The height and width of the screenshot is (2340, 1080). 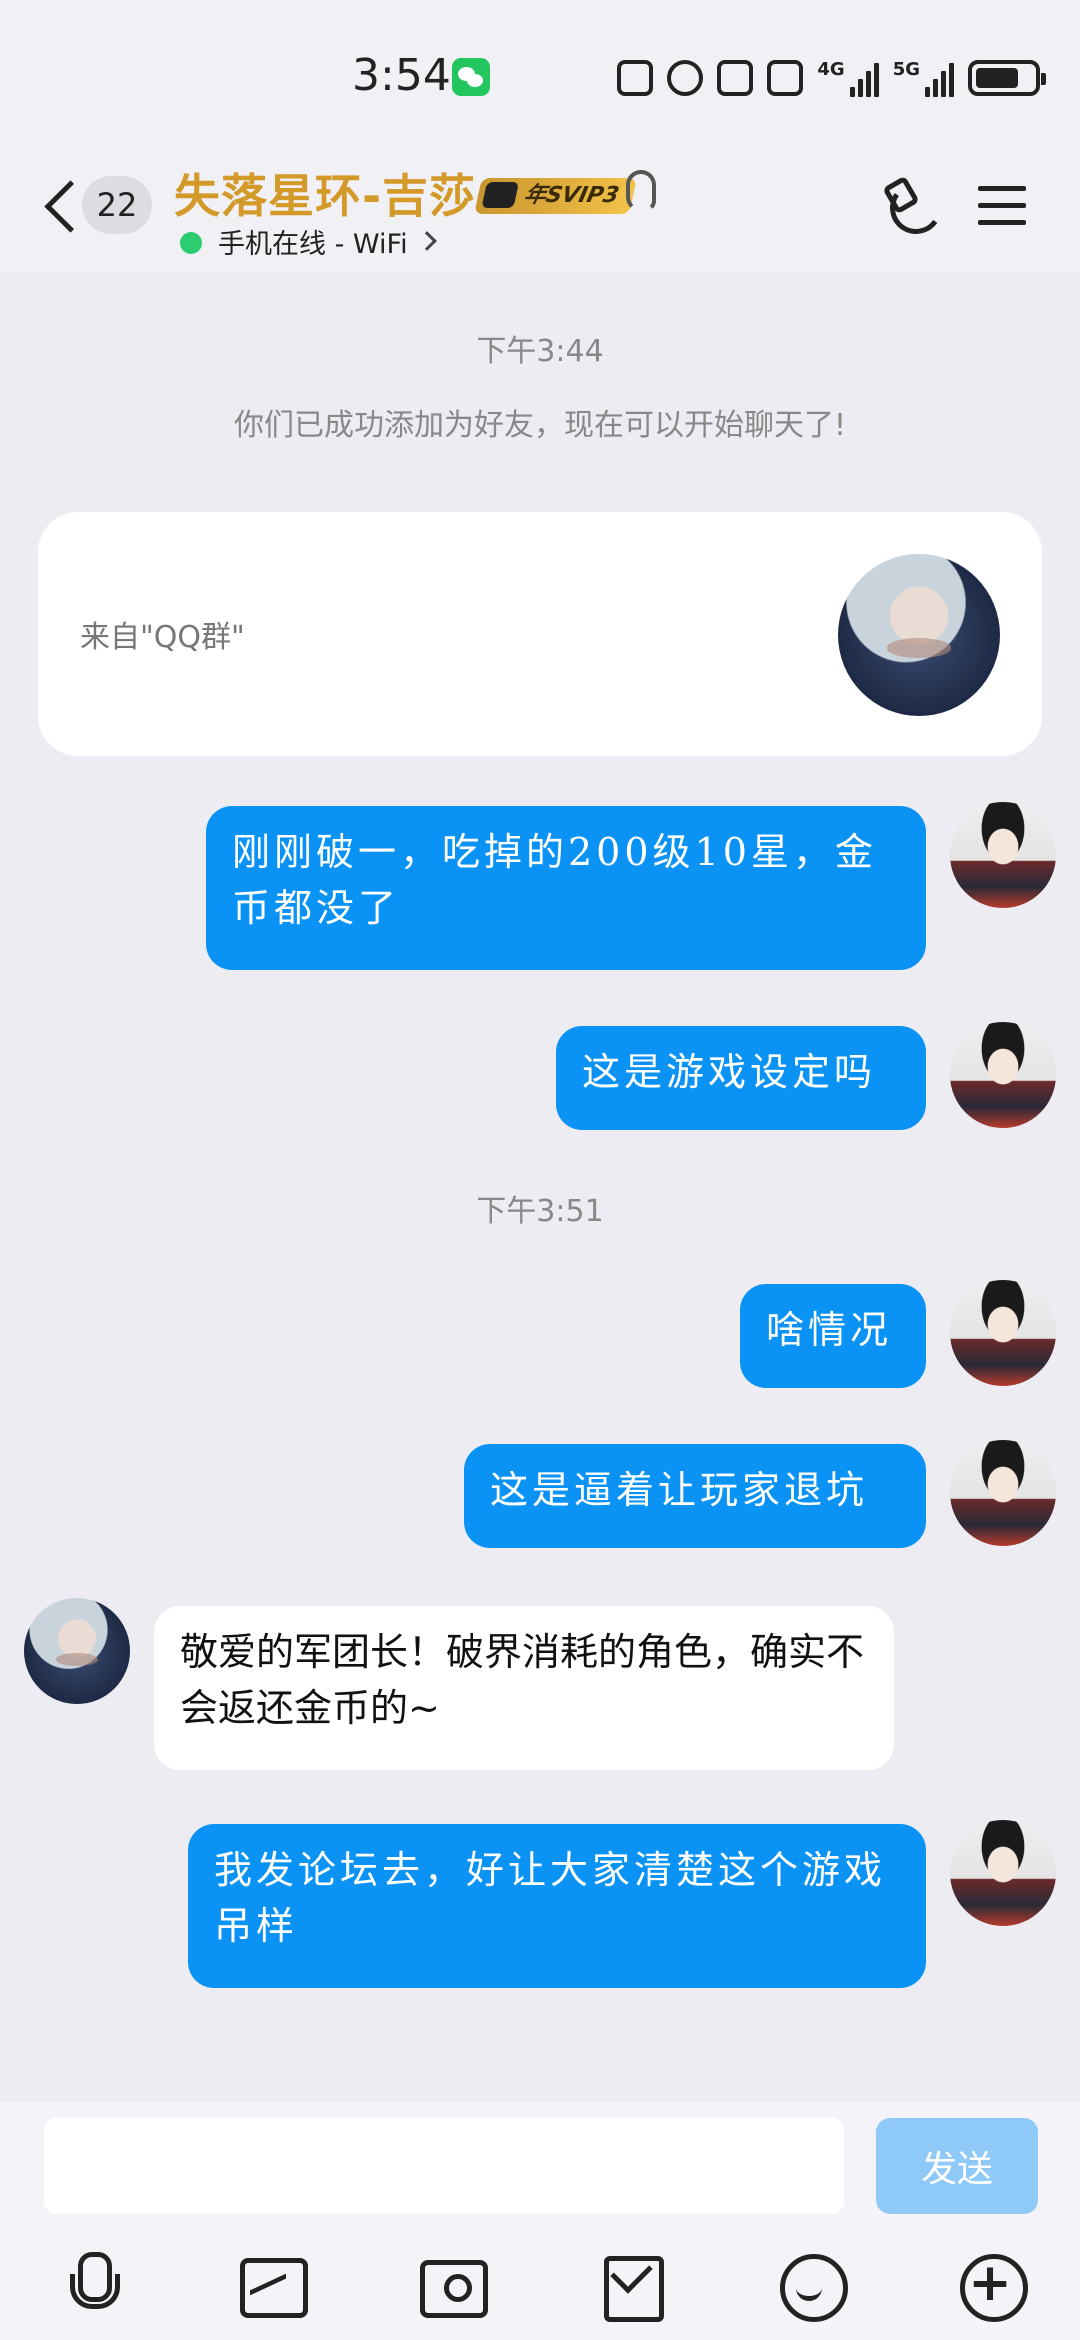 I want to click on send-button: 发送, so click(x=957, y=2166).